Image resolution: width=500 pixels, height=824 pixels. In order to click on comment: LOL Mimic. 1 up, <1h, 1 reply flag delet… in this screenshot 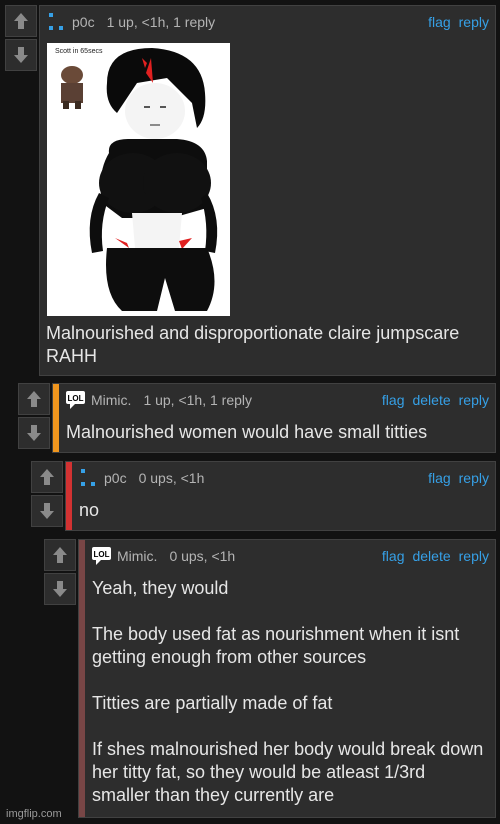, I will do `click(257, 418)`.